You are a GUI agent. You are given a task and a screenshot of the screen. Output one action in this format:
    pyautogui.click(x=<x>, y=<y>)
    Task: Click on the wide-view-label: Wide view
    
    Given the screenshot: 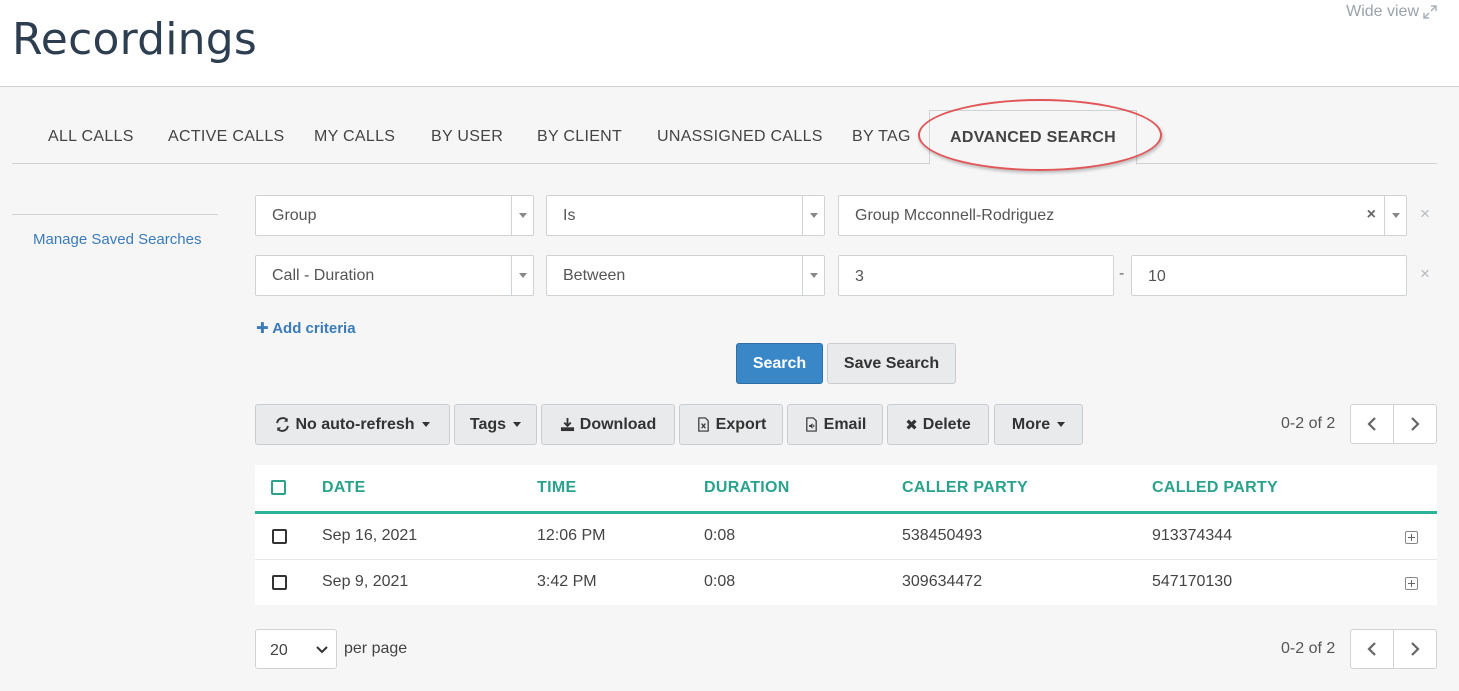 What is the action you would take?
    pyautogui.click(x=1382, y=11)
    